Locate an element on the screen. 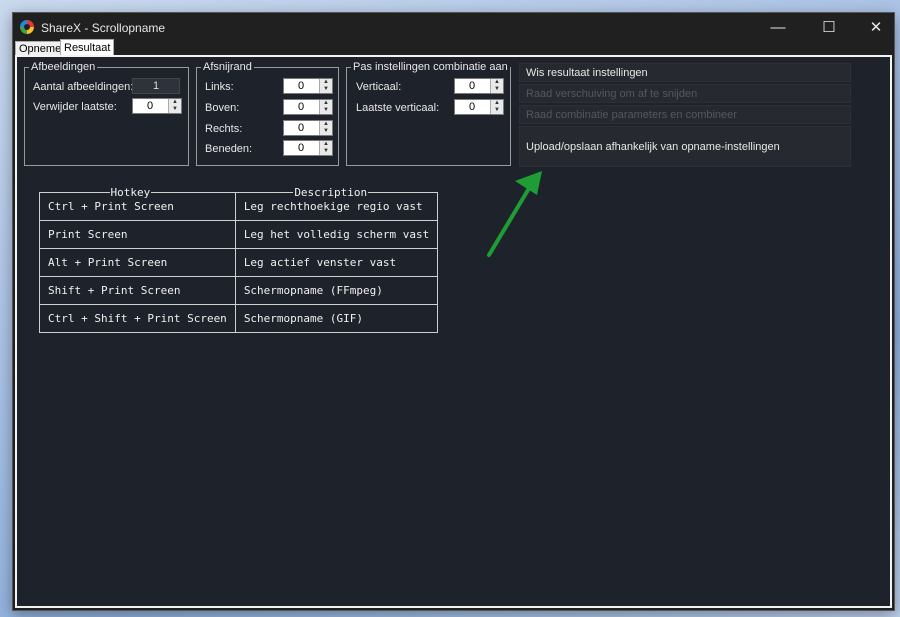 Image resolution: width=900 pixels, height=617 pixels. vertical-stepper: 0 ▲ ▼ is located at coordinates (479, 86).